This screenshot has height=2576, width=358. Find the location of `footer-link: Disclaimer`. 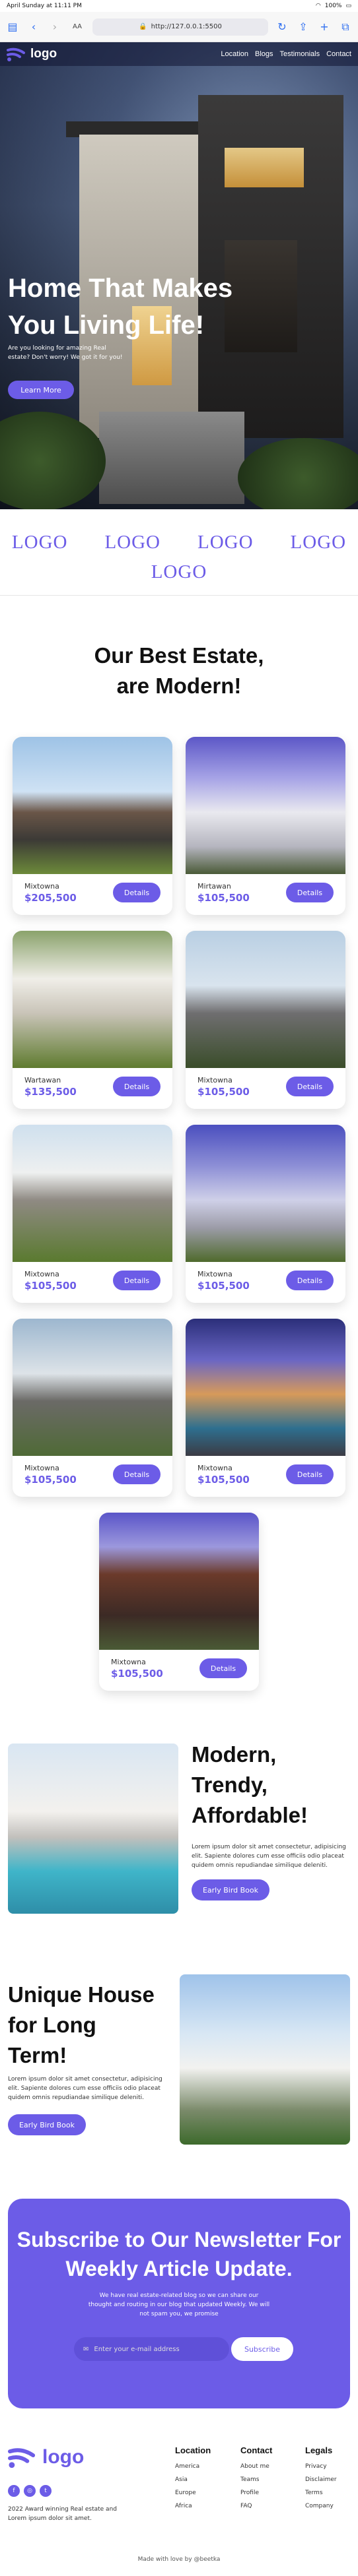

footer-link: Disclaimer is located at coordinates (321, 2479).